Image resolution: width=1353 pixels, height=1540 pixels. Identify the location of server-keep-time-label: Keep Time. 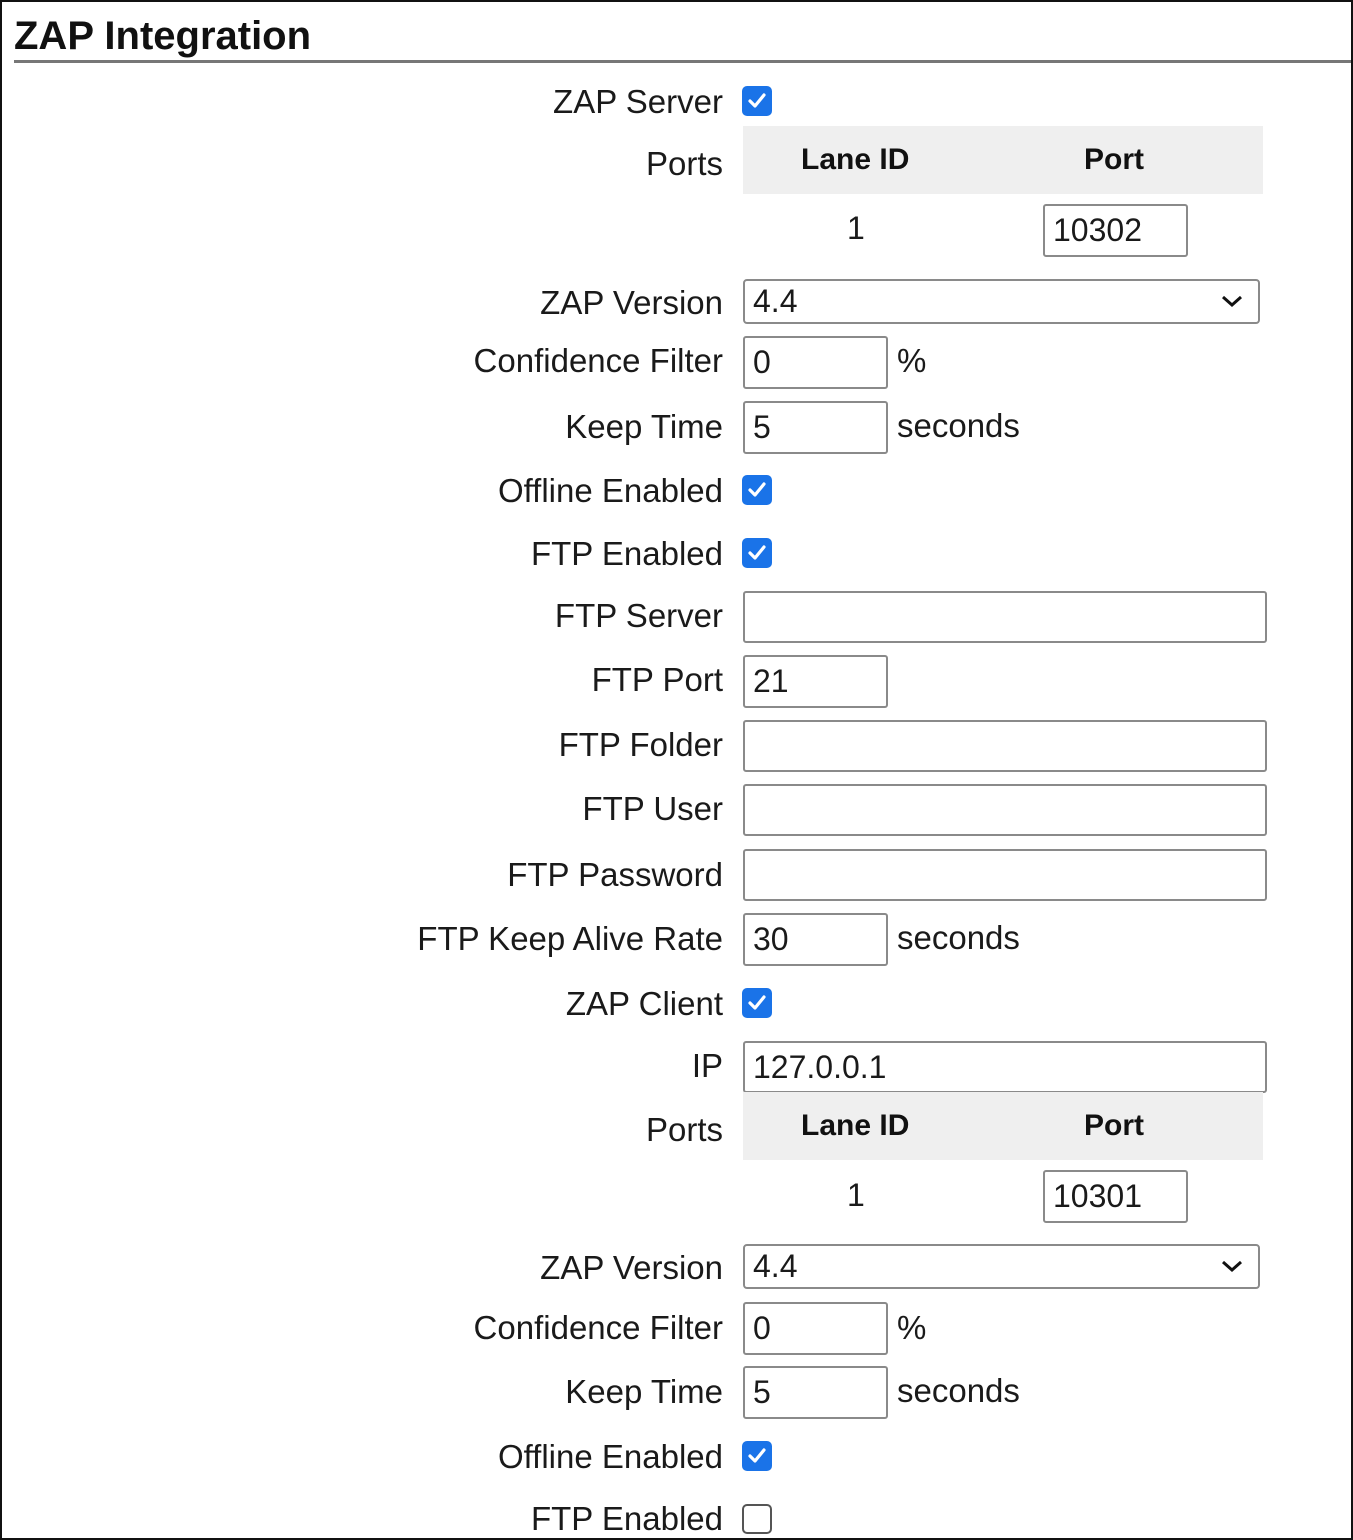
(644, 426).